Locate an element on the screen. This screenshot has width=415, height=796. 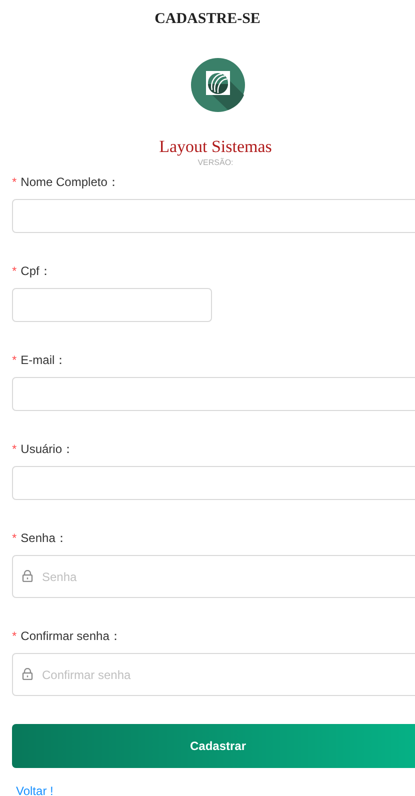
field-label: * Senha： is located at coordinates (40, 538).